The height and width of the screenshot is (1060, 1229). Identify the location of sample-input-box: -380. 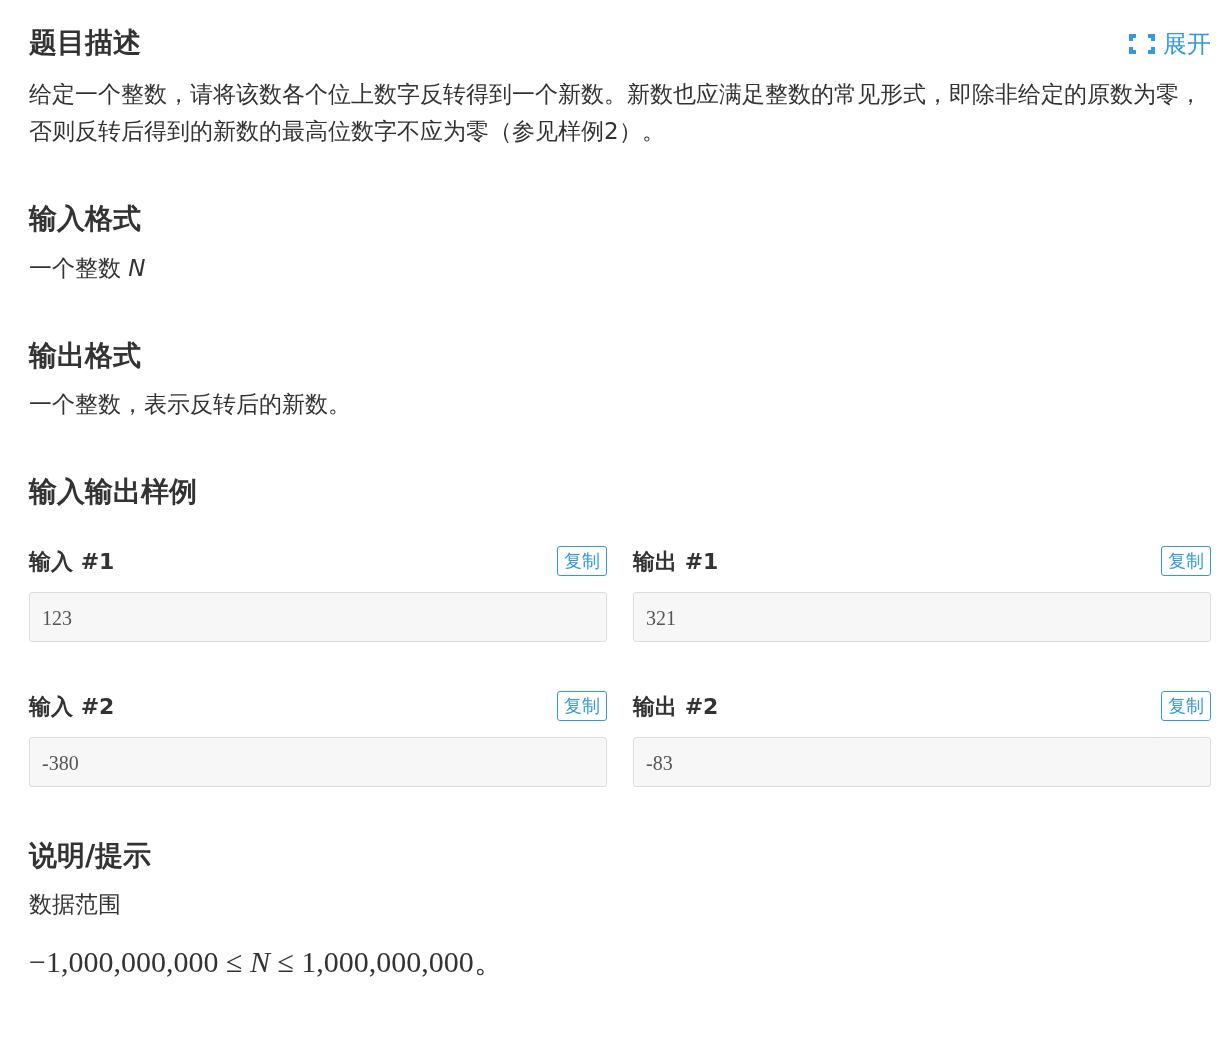
(318, 761).